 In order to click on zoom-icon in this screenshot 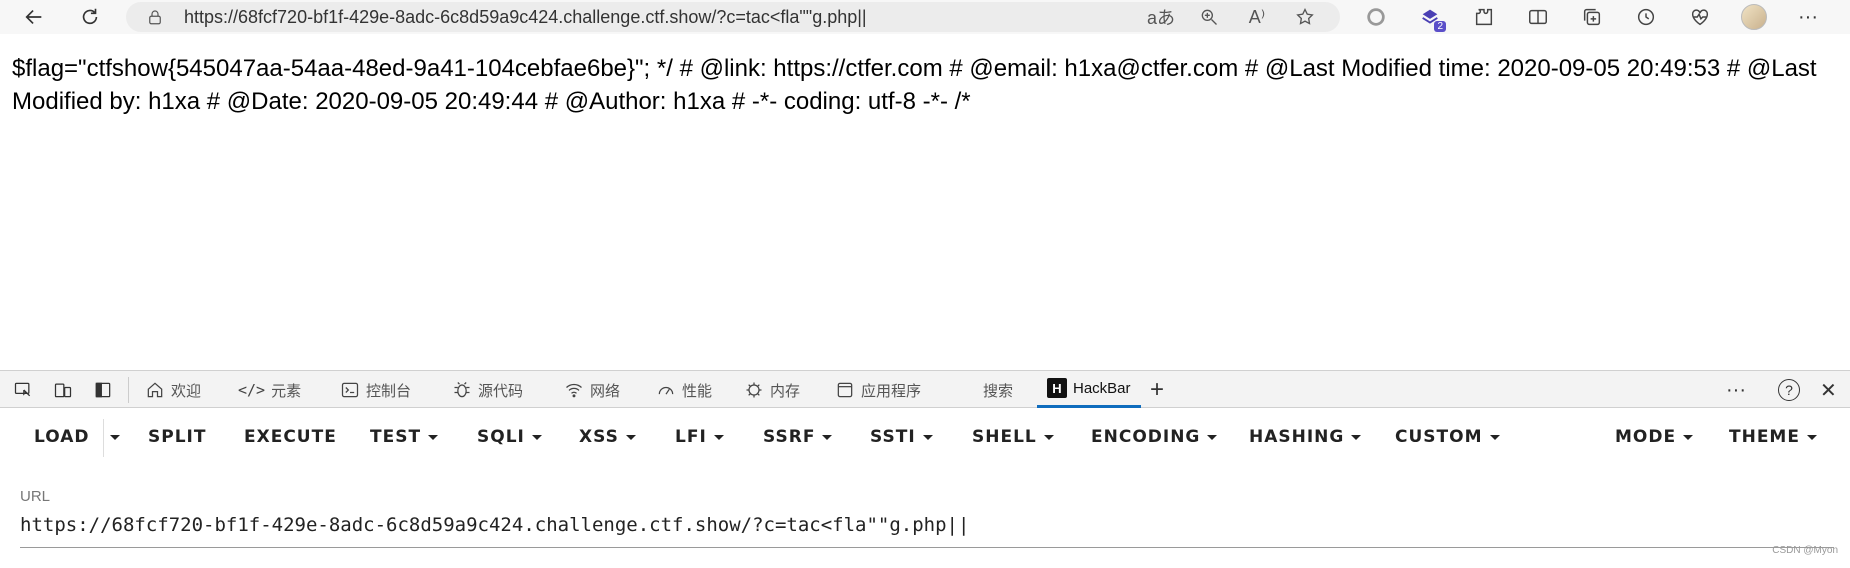, I will do `click(1209, 17)`.